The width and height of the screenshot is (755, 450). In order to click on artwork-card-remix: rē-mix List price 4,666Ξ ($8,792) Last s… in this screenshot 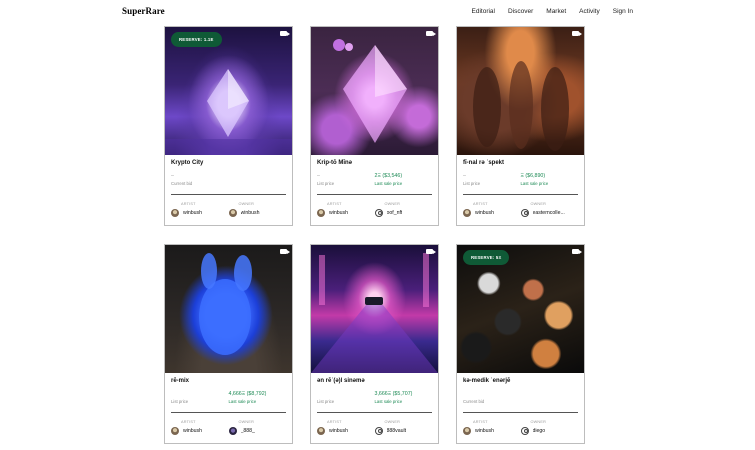, I will do `click(228, 344)`.